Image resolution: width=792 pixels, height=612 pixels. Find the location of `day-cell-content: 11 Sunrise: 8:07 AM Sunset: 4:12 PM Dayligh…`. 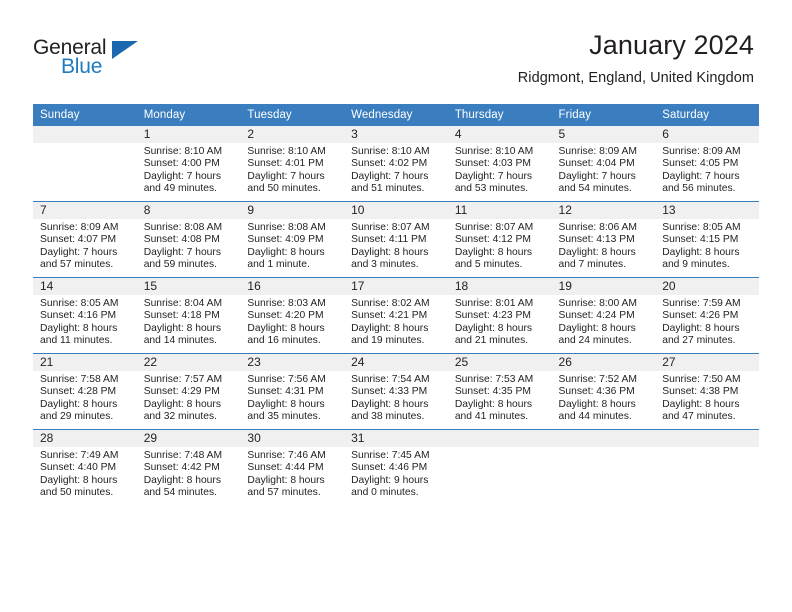

day-cell-content: 11 Sunrise: 8:07 AM Sunset: 4:12 PM Dayligh… is located at coordinates (499, 239).